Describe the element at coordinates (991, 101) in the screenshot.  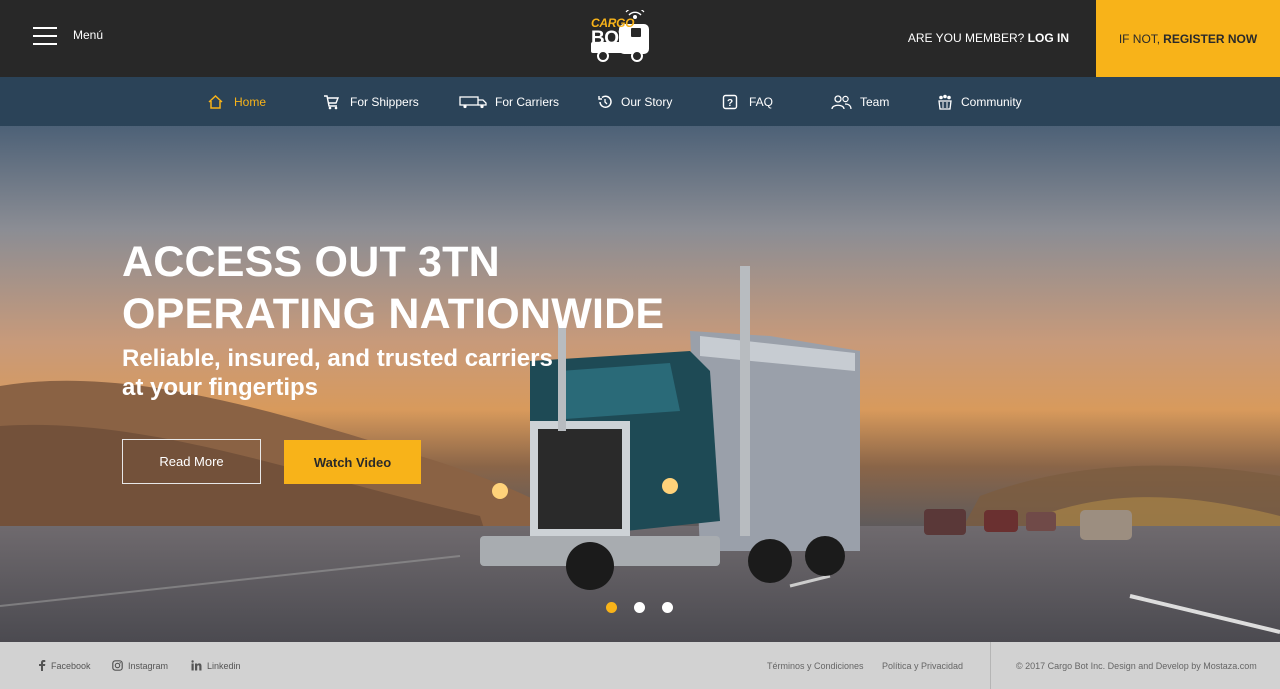
I see `nav-label: Community` at that location.